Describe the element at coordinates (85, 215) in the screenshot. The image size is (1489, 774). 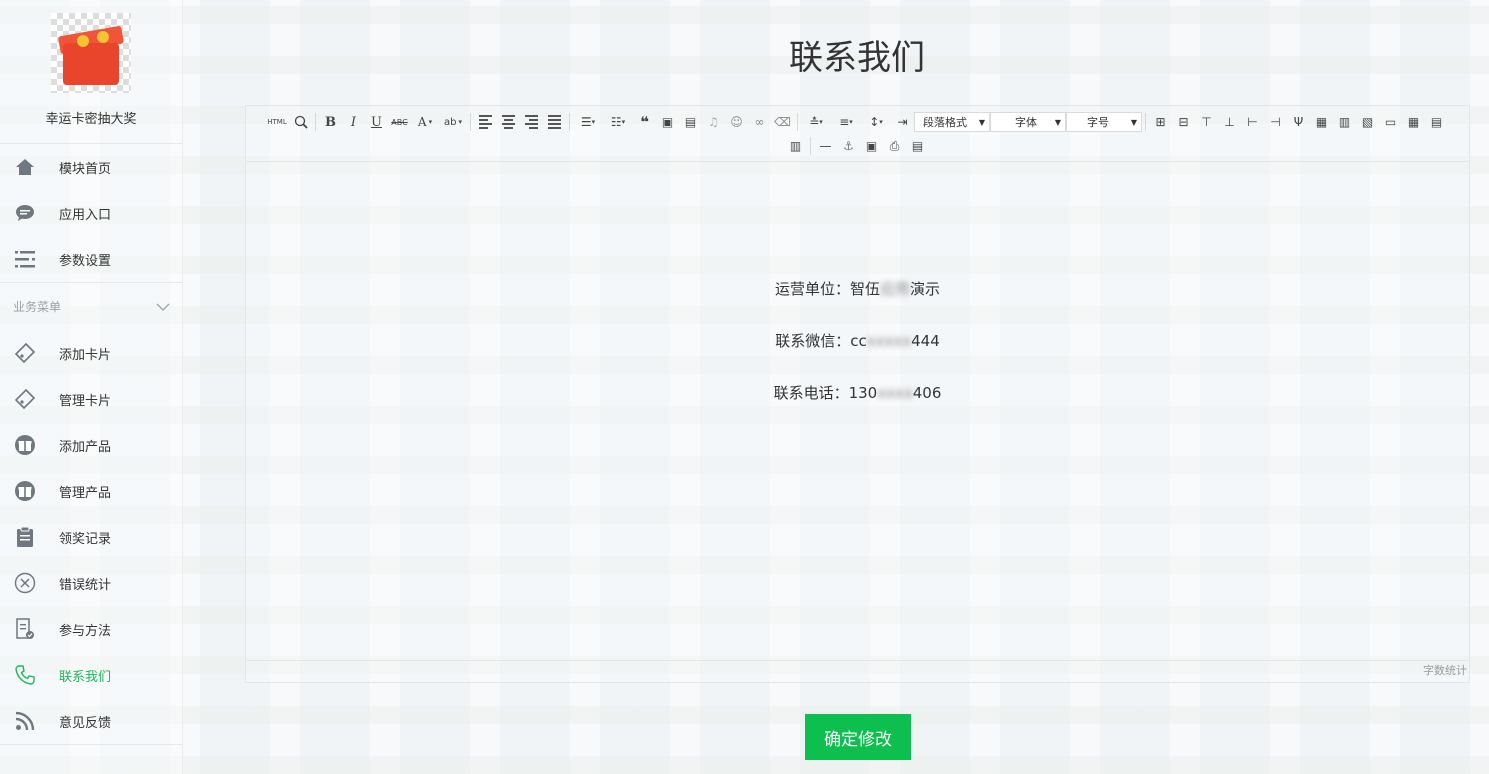
I see `sidebar-item-label: 应用入口` at that location.